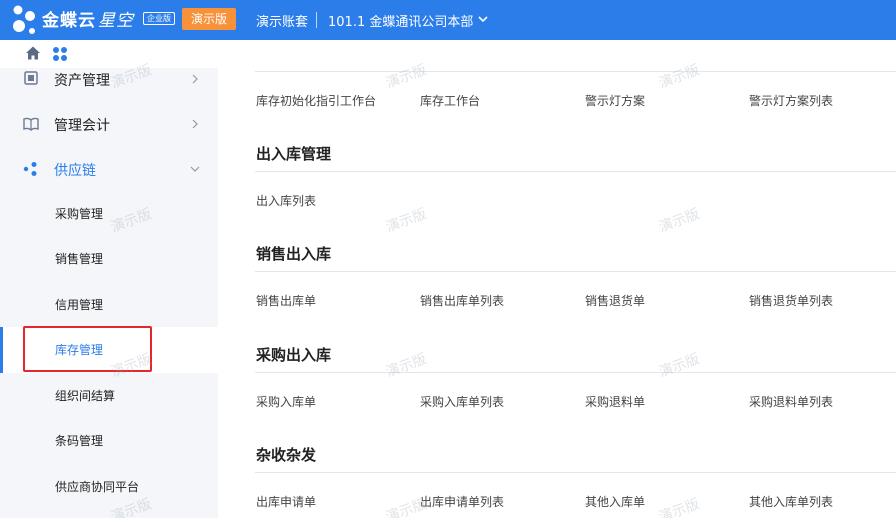  Describe the element at coordinates (615, 501) in the screenshot. I see `link-other-inbound: 其他入库单` at that location.